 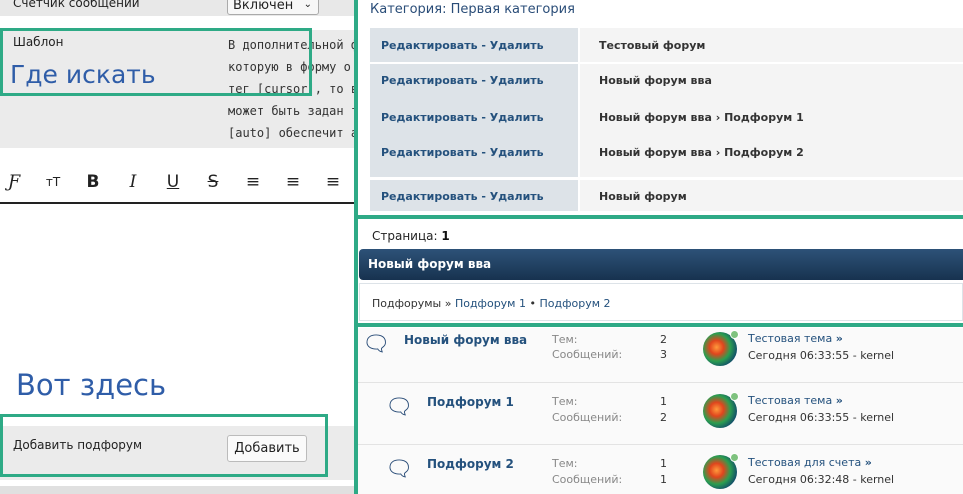 What do you see at coordinates (53, 182) in the screenshot?
I see `text-size-icon: тТ` at bounding box center [53, 182].